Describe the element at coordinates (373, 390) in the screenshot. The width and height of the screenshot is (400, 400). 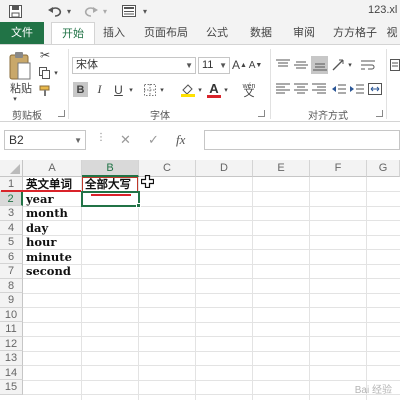
I see `watermark: Bai 经验` at that location.